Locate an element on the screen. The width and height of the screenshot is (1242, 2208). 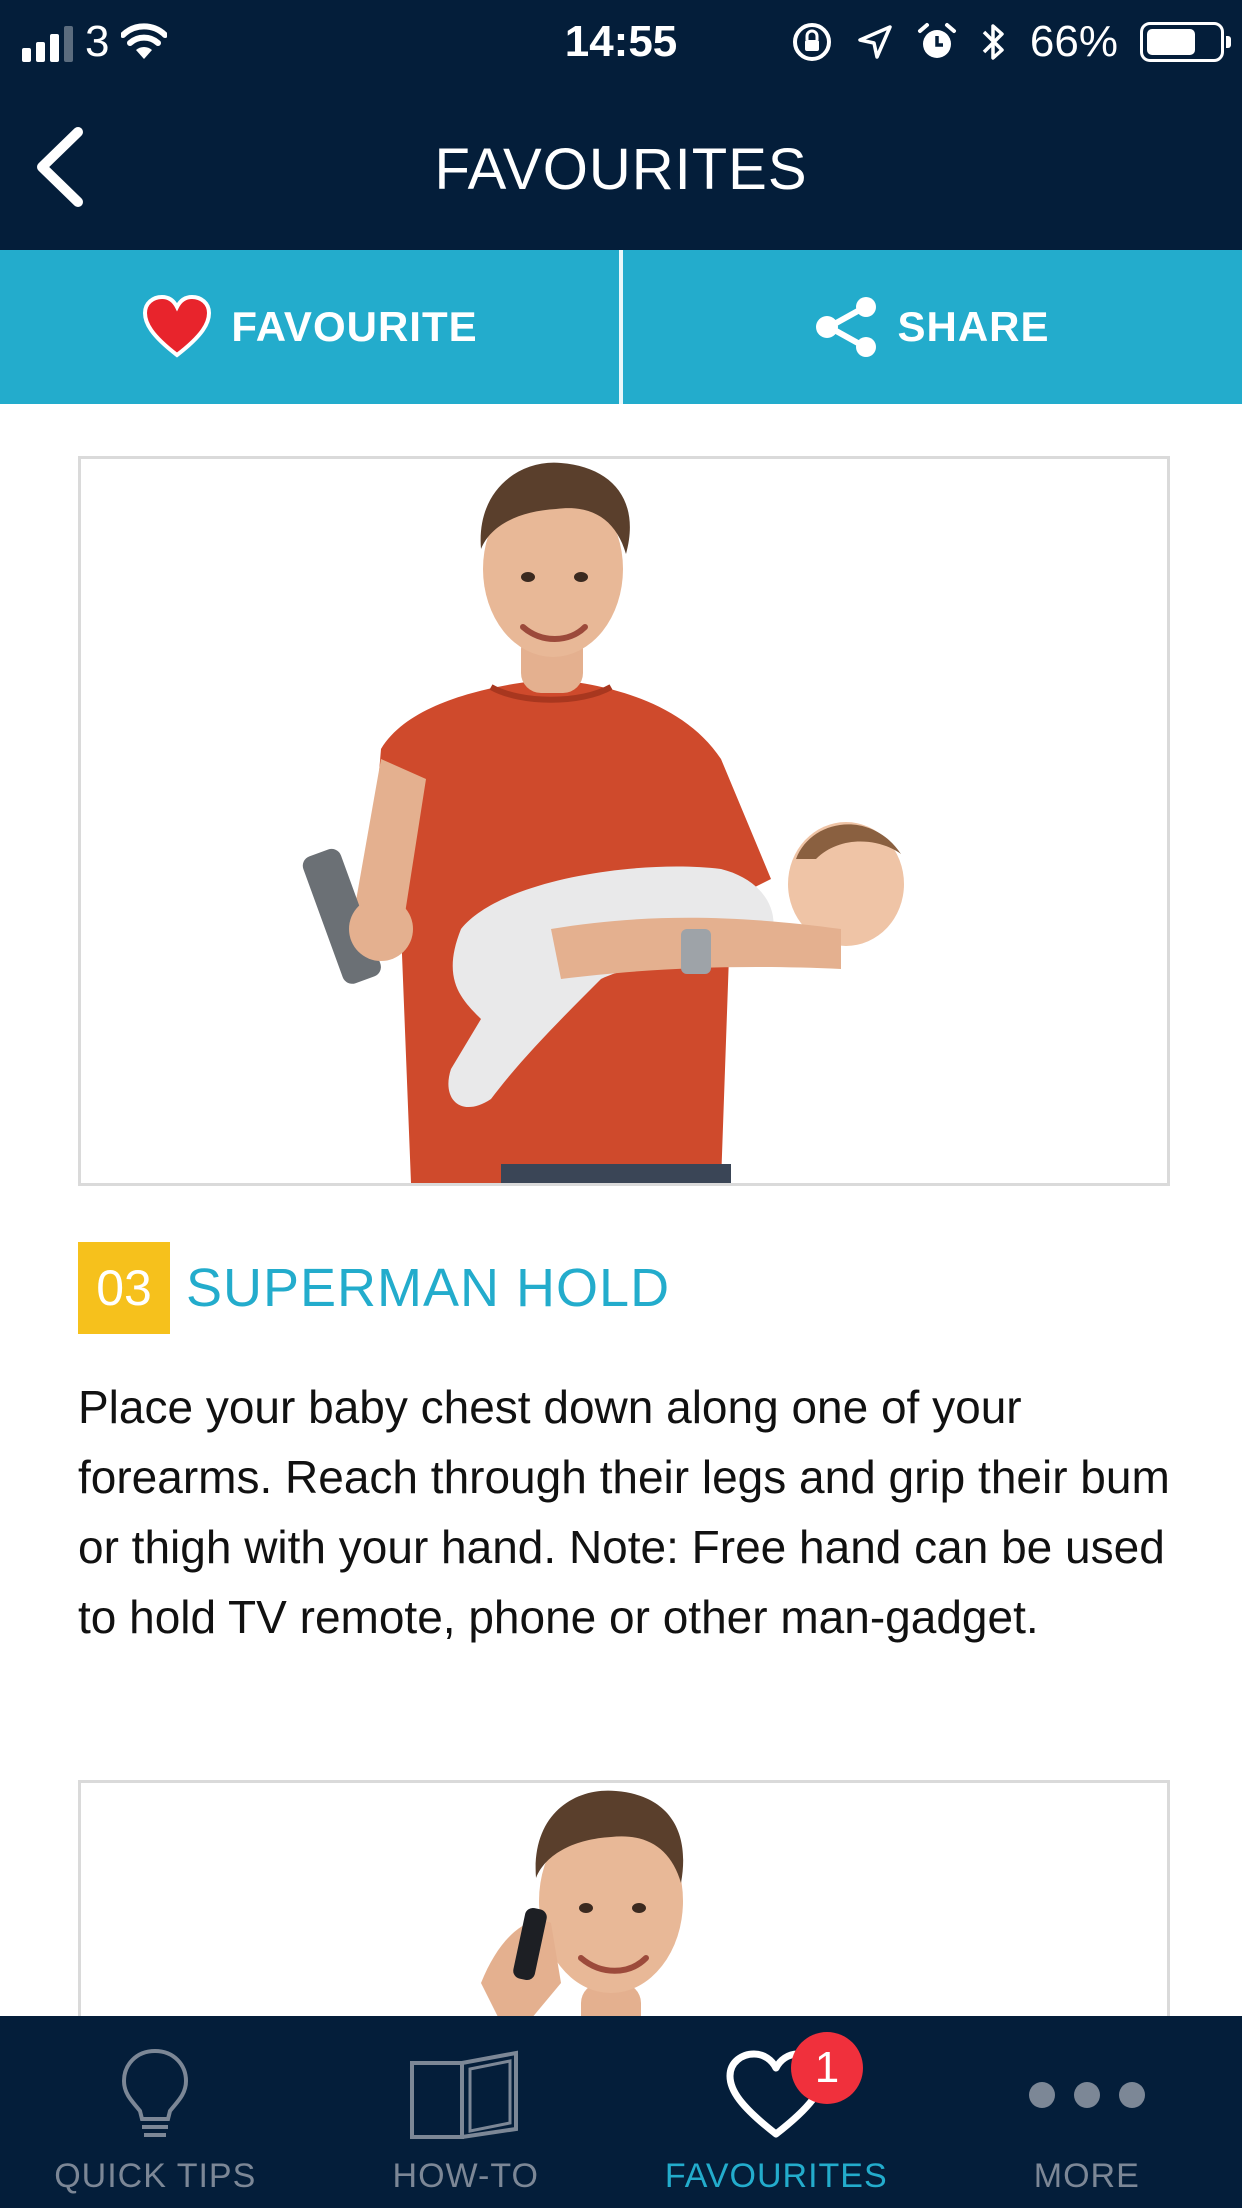
tab-how-to: HOW-TO is located at coordinates (466, 2112).